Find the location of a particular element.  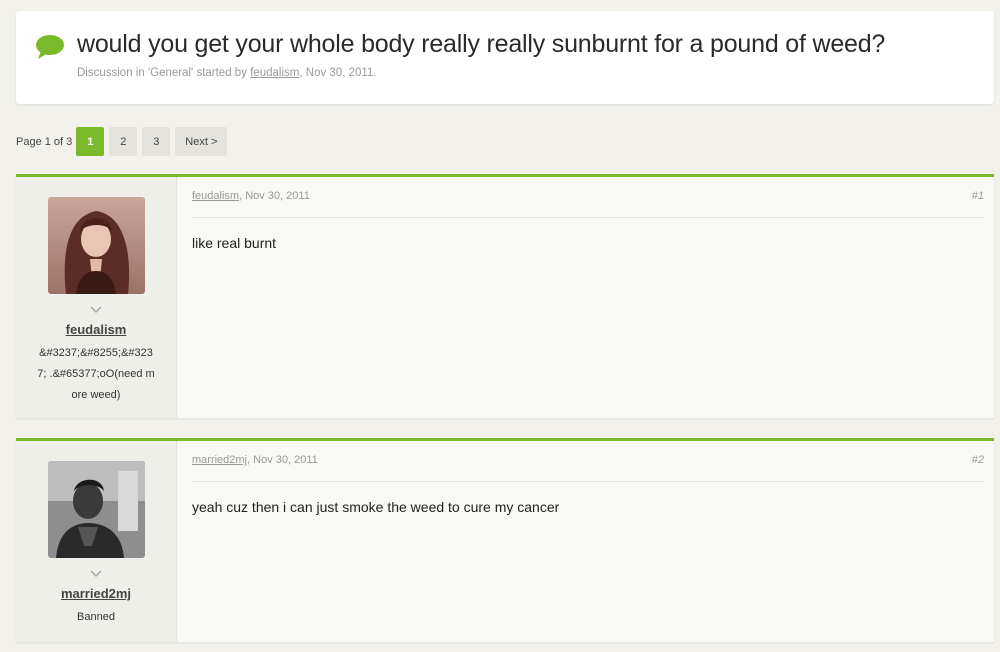

username-link: married2mj is located at coordinates (96, 593).